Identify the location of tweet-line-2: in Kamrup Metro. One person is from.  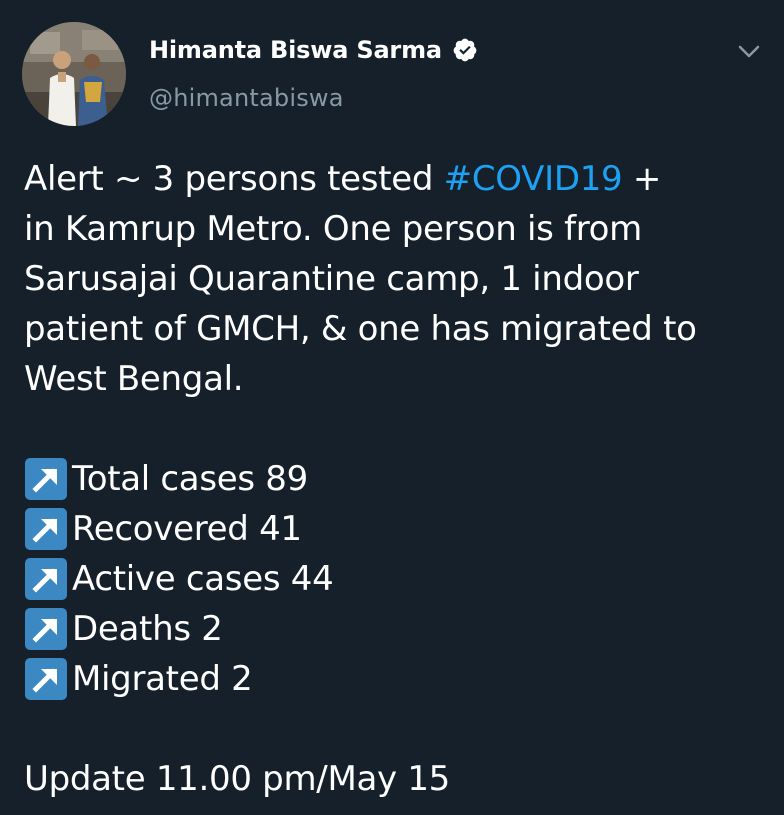
(333, 229).